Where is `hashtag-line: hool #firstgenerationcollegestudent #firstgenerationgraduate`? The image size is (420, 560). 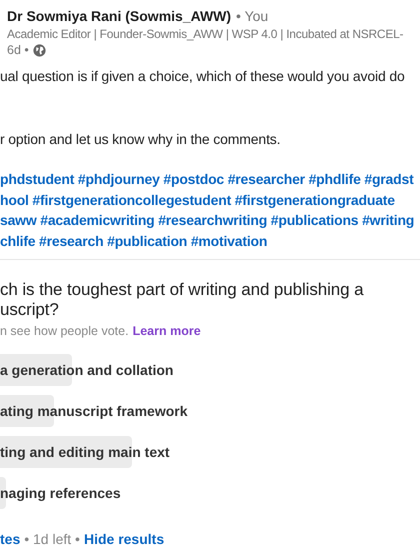
hashtag-line: hool #firstgenerationcollegestudent #firstgenerationgraduate is located at coordinates (210, 200).